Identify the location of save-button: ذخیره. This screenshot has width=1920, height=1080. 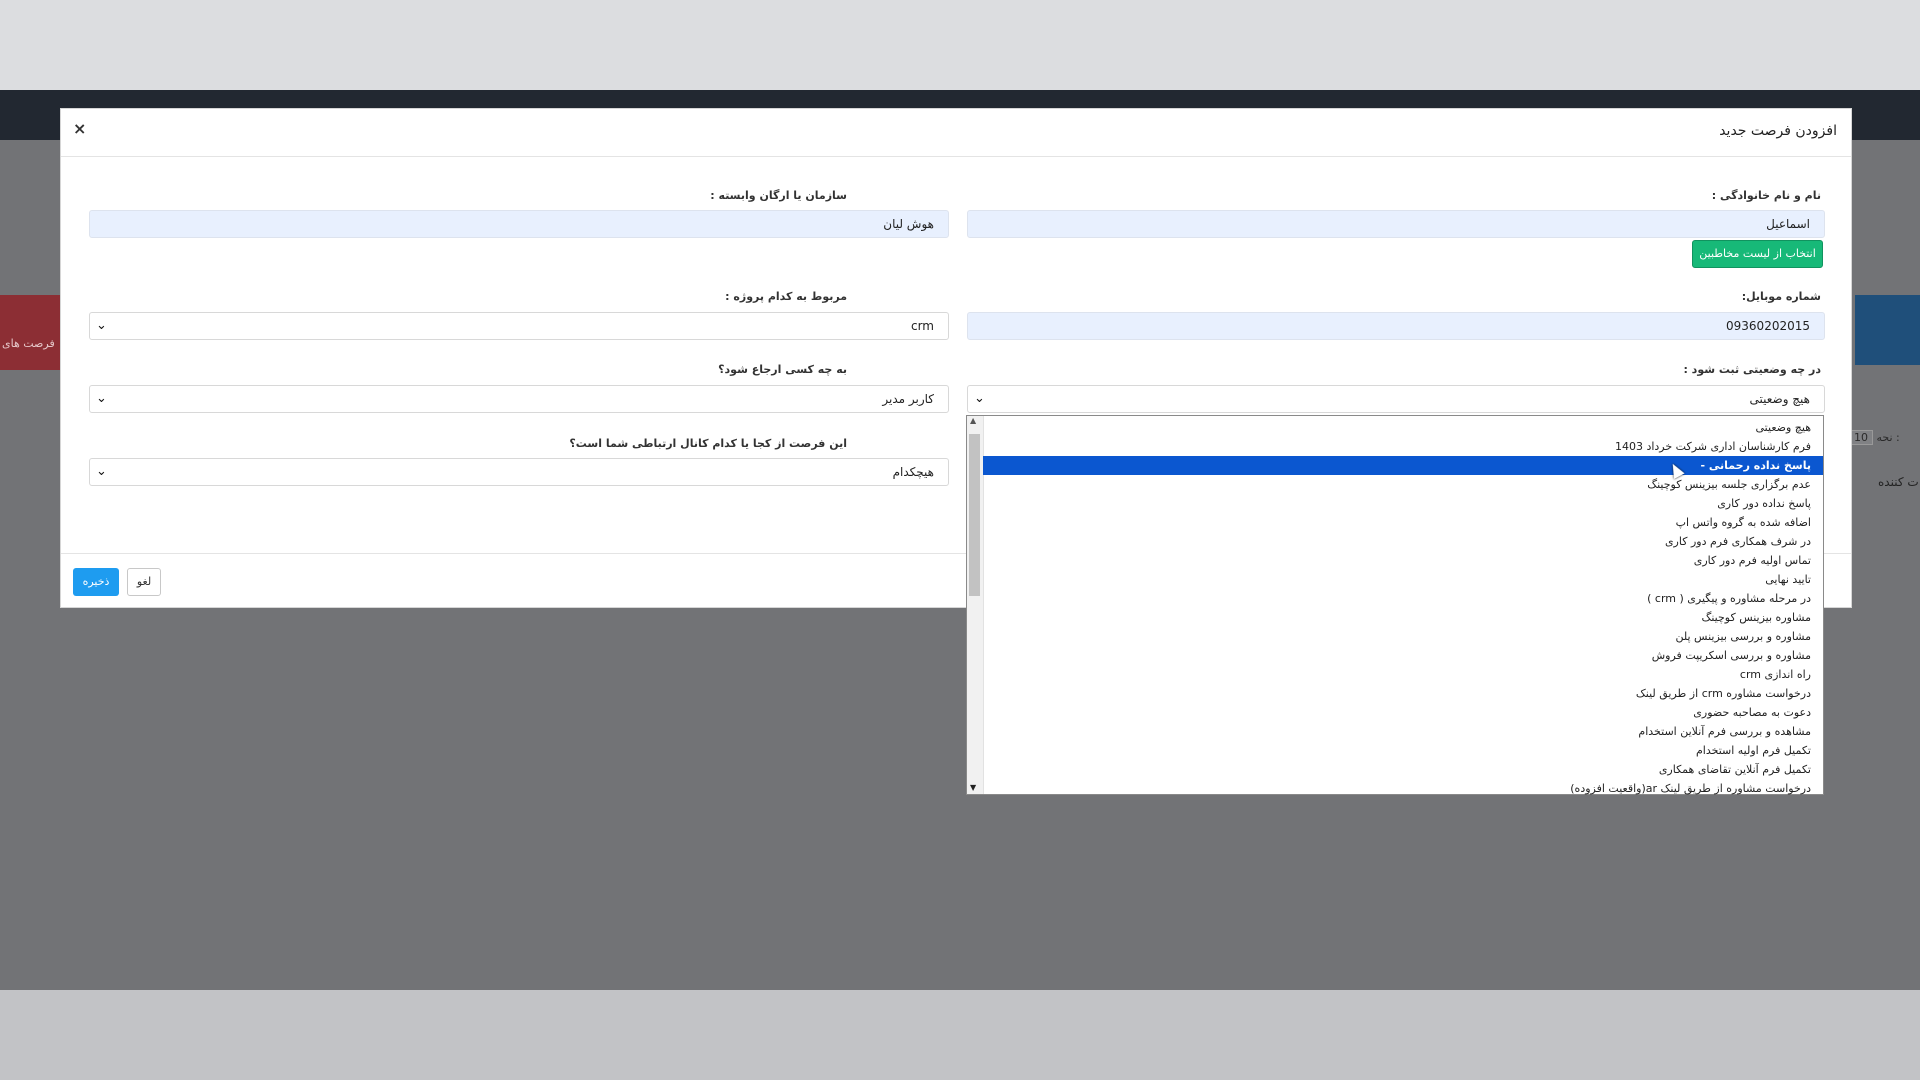
(96, 582).